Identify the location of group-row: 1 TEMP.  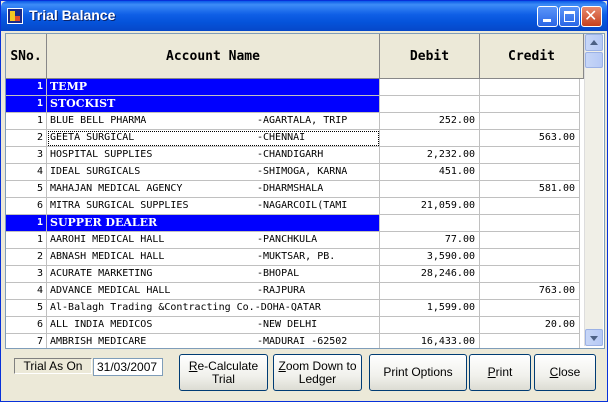
(295, 87).